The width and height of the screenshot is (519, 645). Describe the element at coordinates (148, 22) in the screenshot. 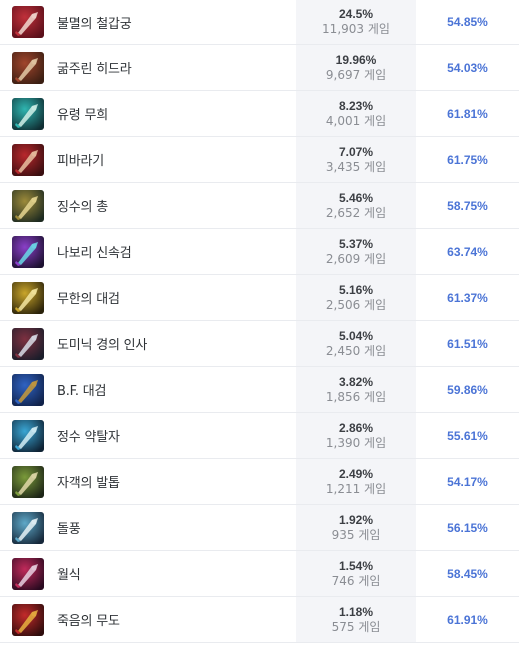

I see `item-cell: 불멸의 철갑궁` at that location.